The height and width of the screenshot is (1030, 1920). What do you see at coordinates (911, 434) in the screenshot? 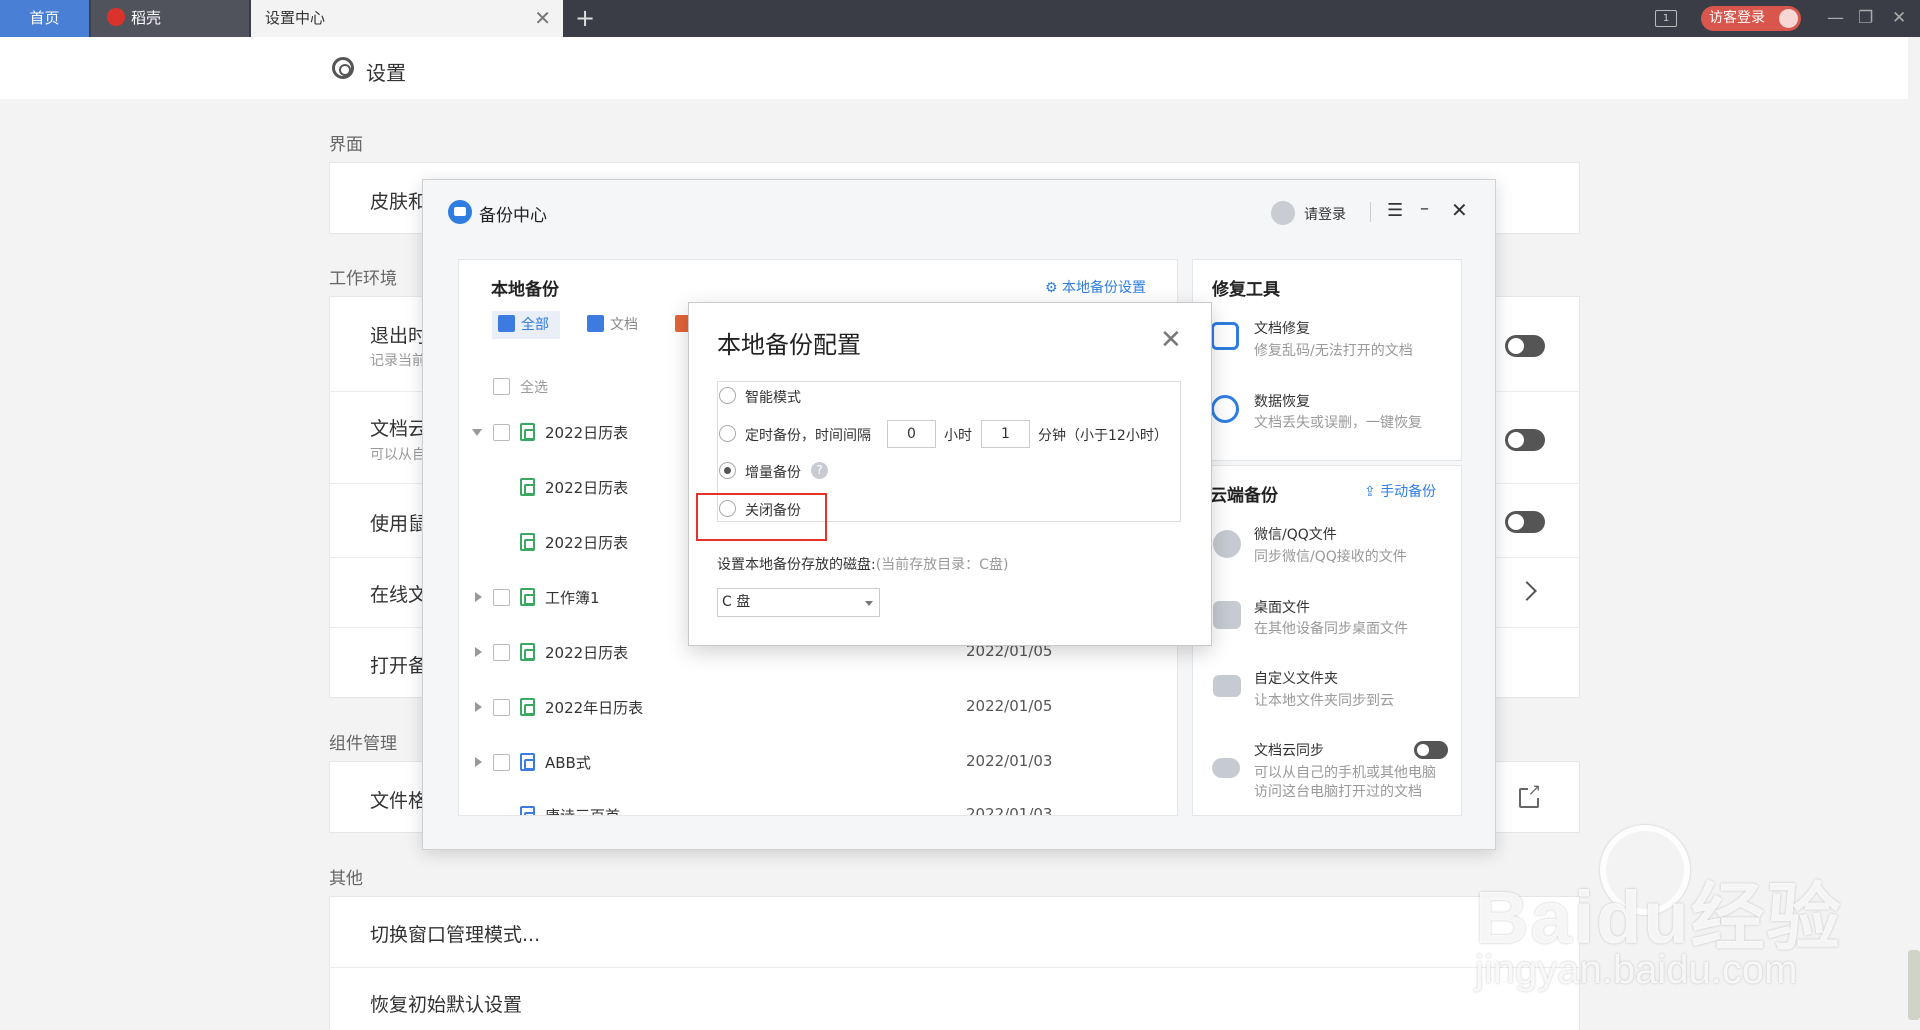
I see `hours-input: 0` at bounding box center [911, 434].